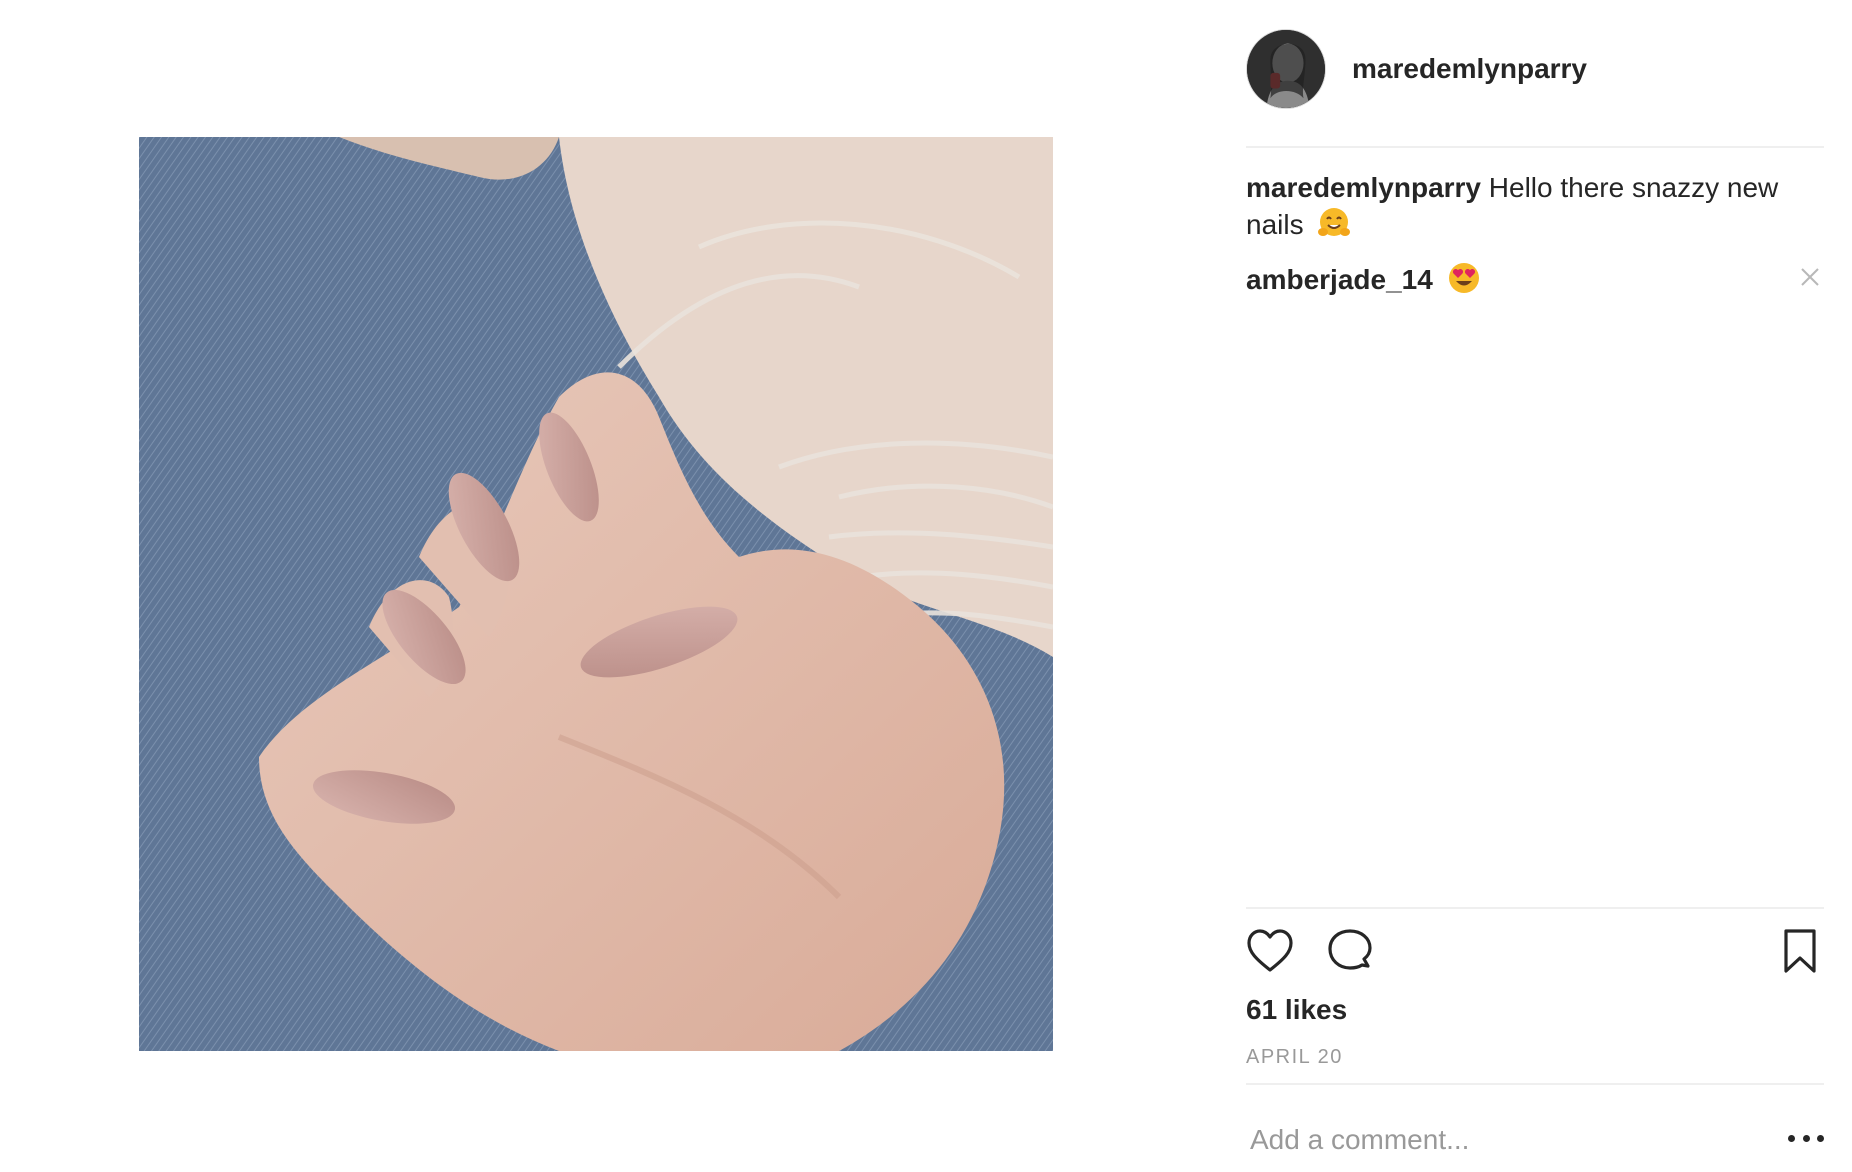 The image size is (1852, 1172). I want to click on comment-username: amberjade_14, so click(1339, 279).